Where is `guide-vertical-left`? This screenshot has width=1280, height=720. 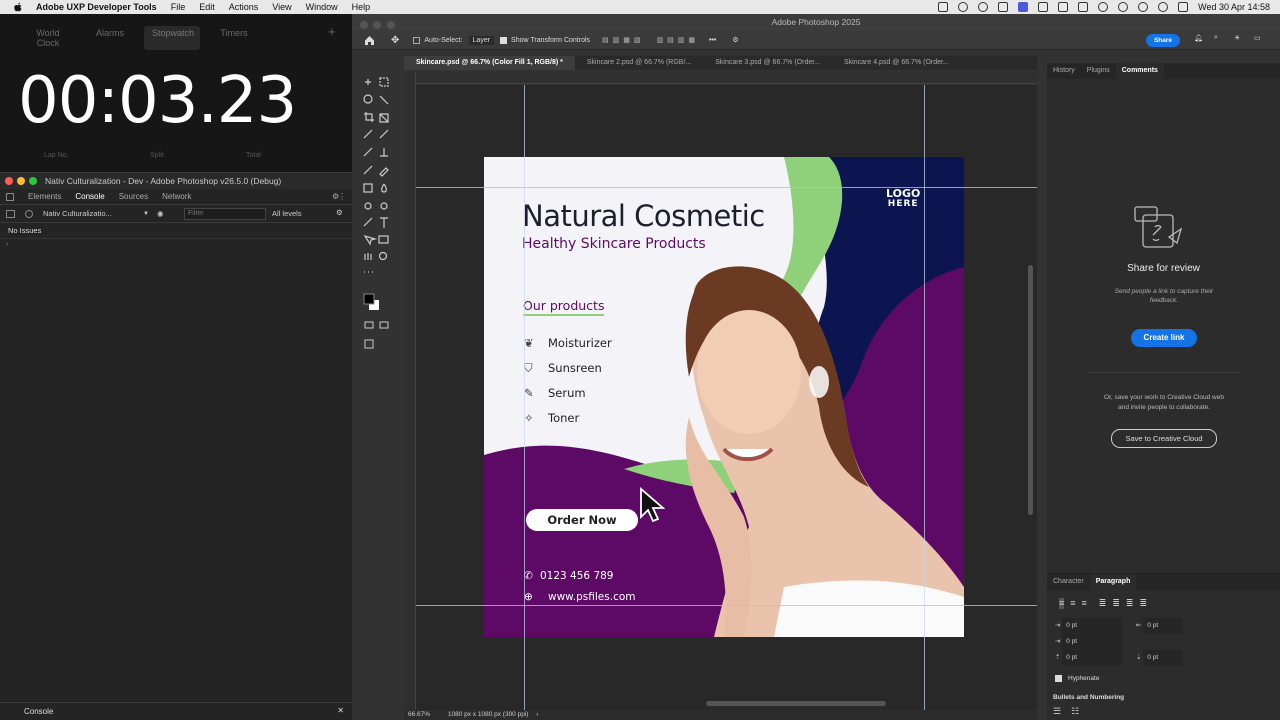 guide-vertical-left is located at coordinates (524, 397).